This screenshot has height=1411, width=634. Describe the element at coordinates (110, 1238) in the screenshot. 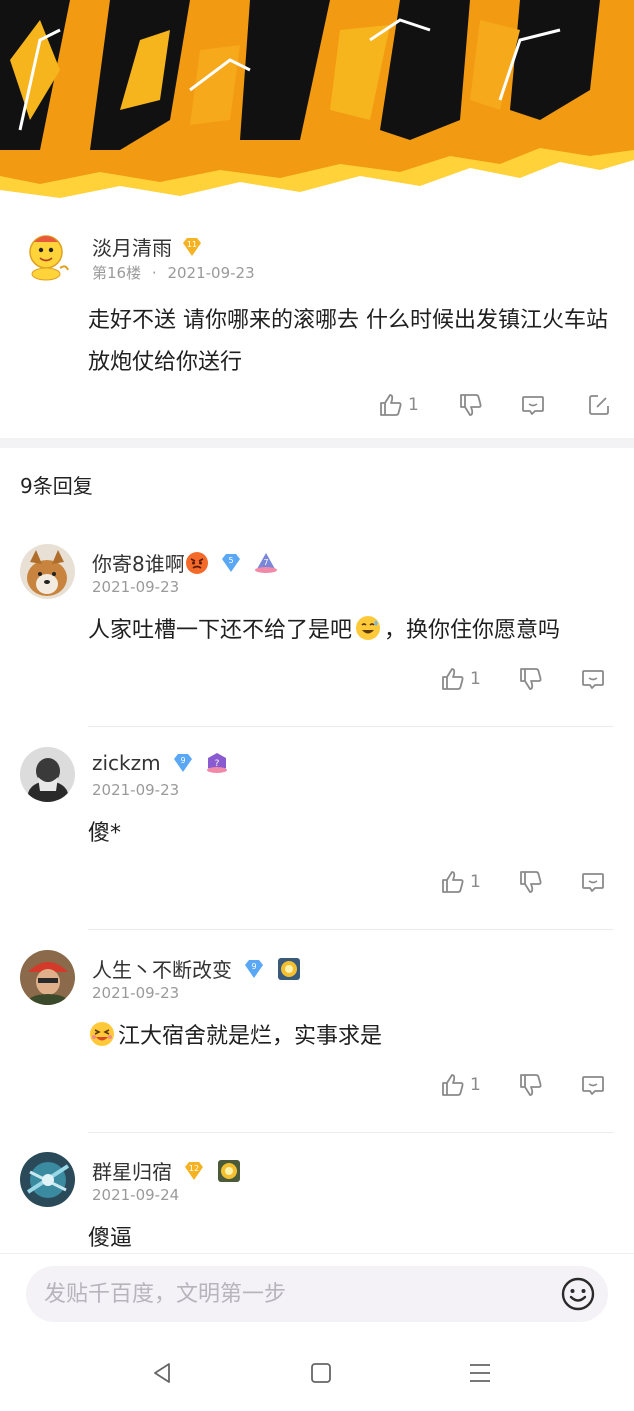

I see `reply-text: 傻逼` at that location.